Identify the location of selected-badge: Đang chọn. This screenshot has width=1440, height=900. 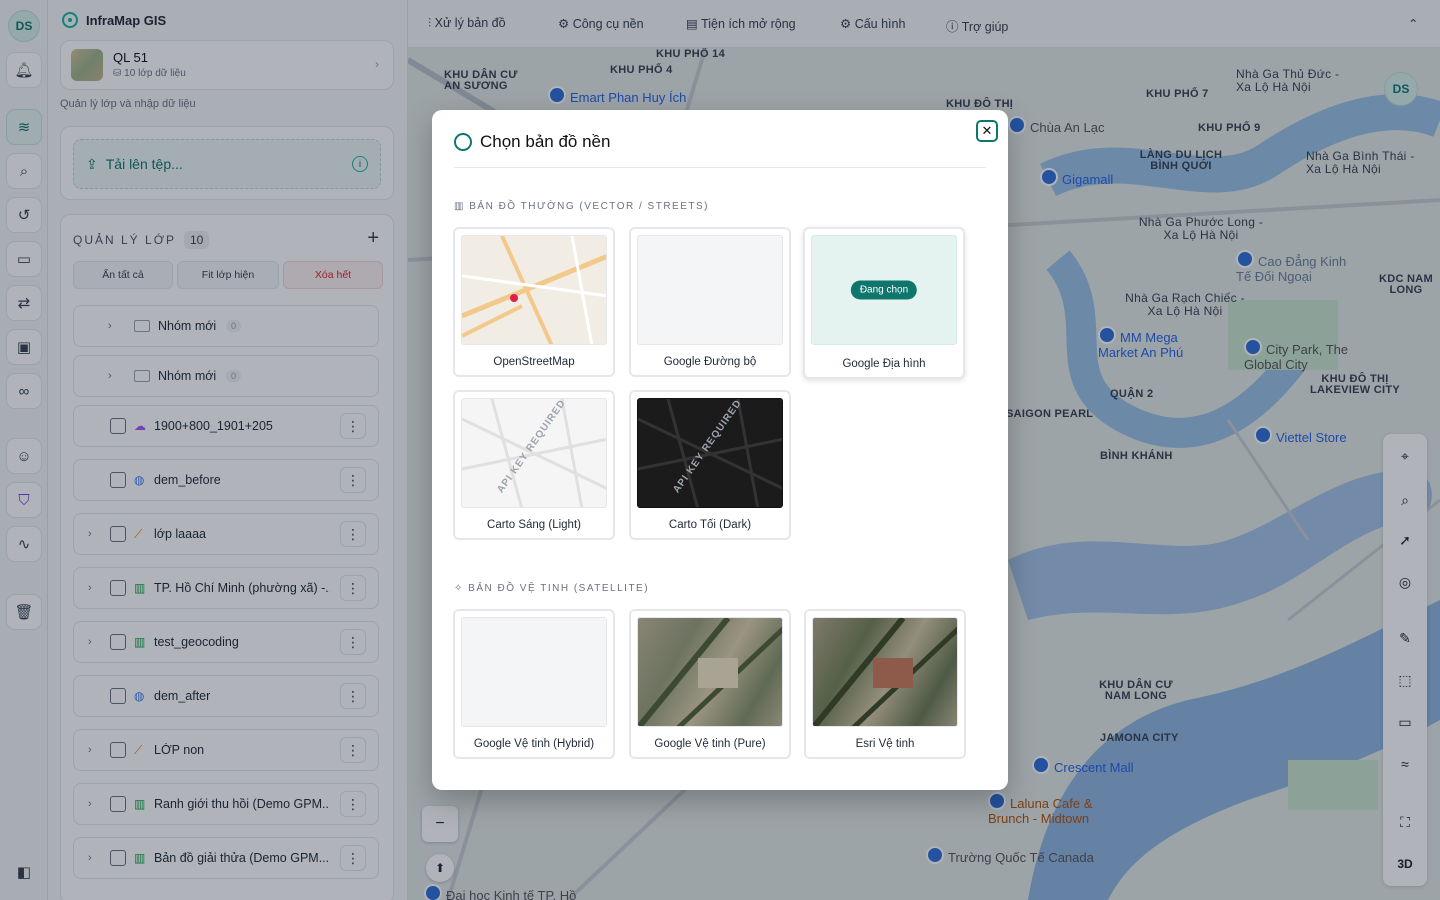
(884, 290).